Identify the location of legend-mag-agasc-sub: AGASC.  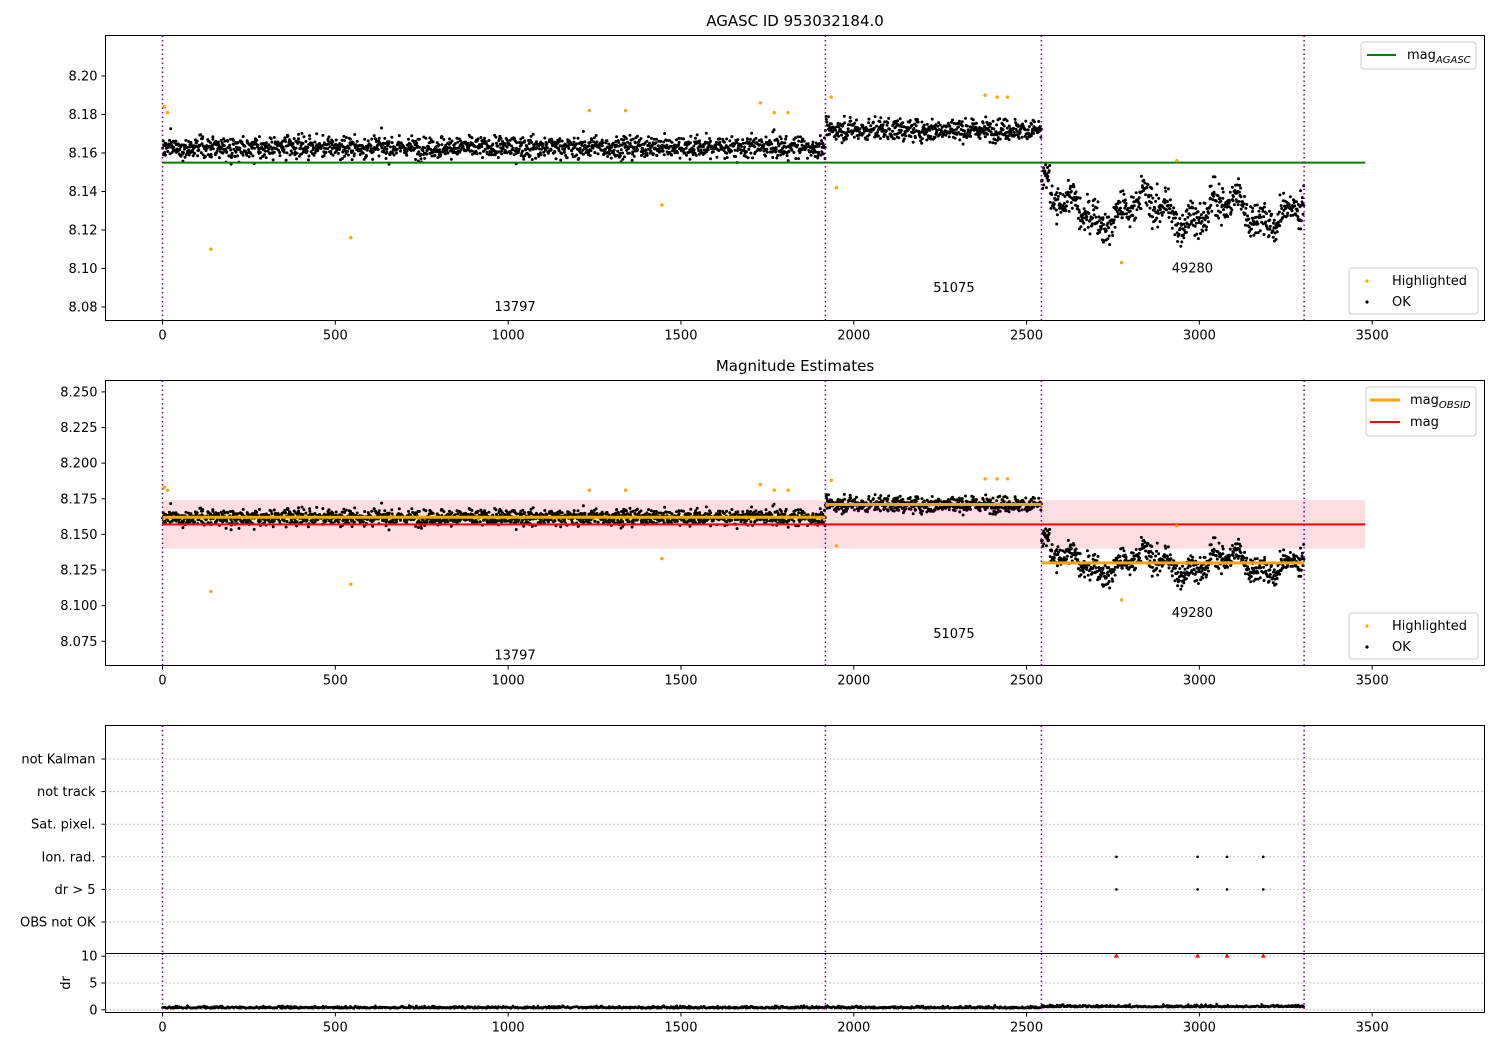
(1453, 60).